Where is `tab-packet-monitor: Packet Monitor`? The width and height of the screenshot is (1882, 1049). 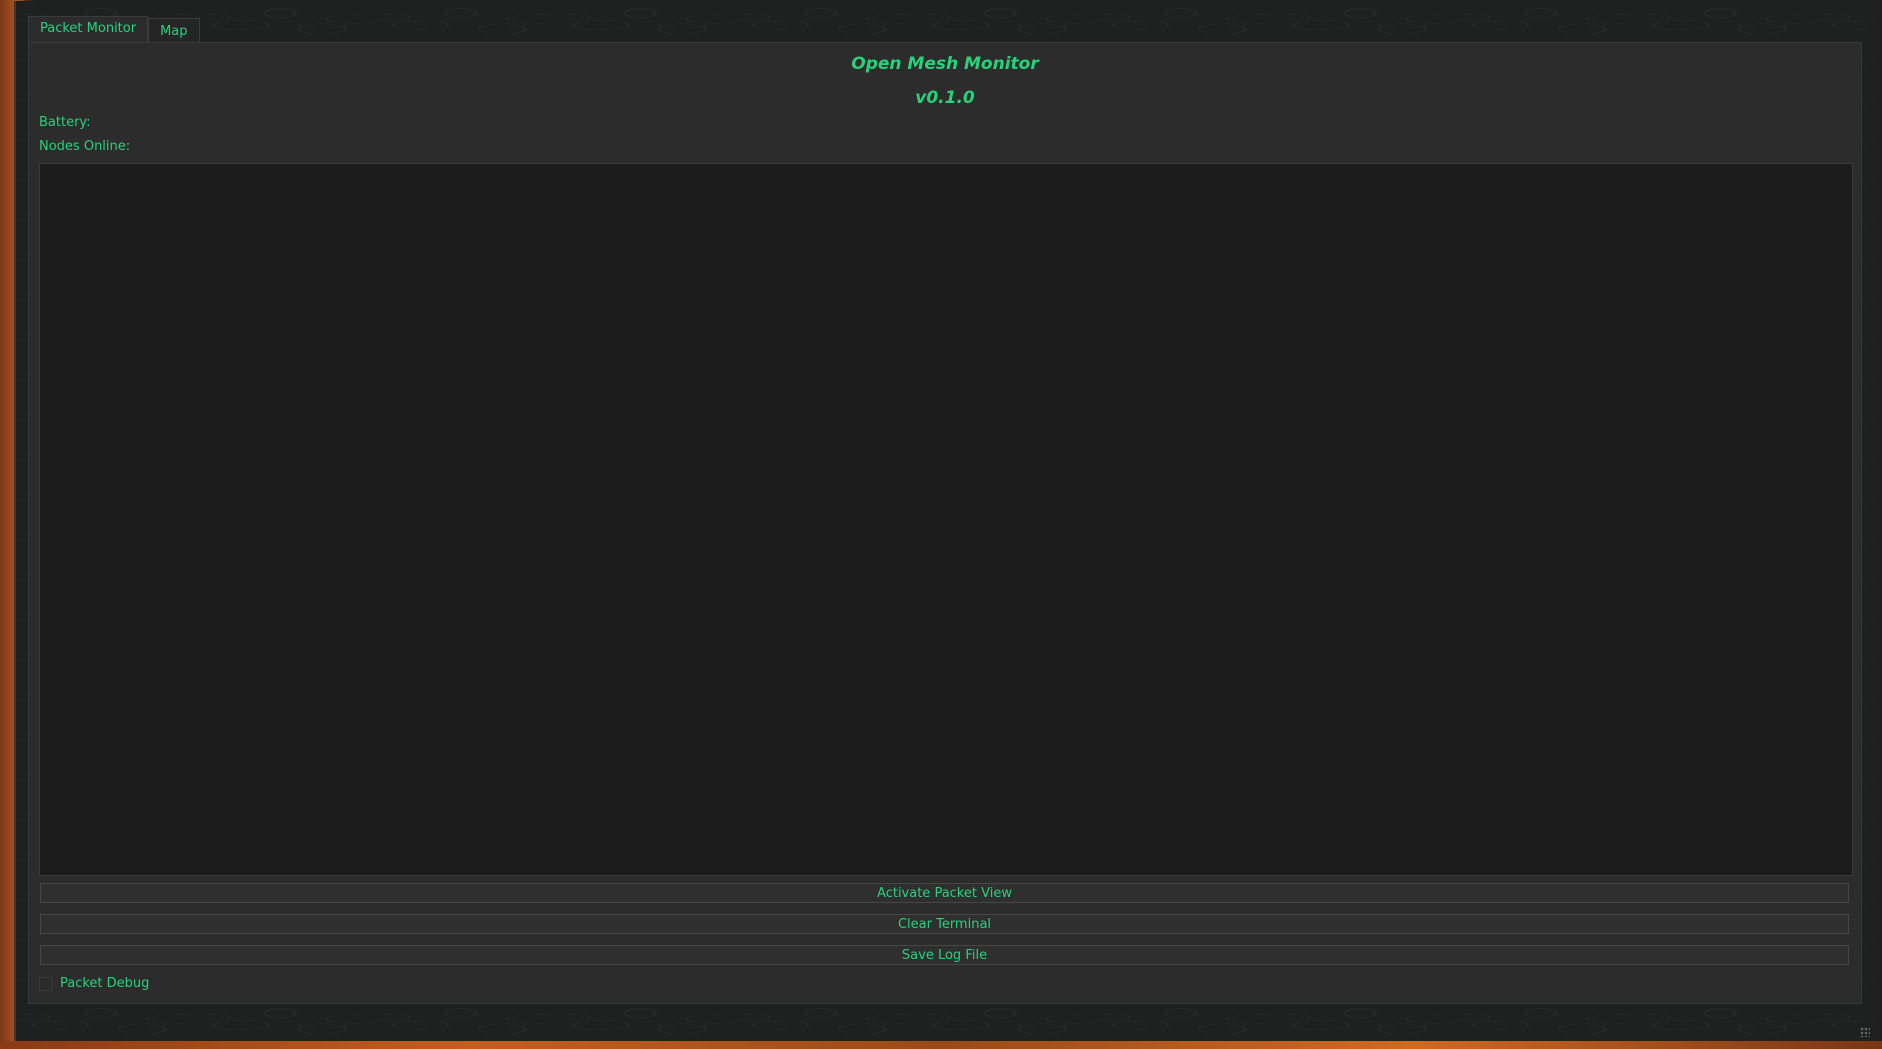
tab-packet-monitor: Packet Monitor is located at coordinates (88, 29).